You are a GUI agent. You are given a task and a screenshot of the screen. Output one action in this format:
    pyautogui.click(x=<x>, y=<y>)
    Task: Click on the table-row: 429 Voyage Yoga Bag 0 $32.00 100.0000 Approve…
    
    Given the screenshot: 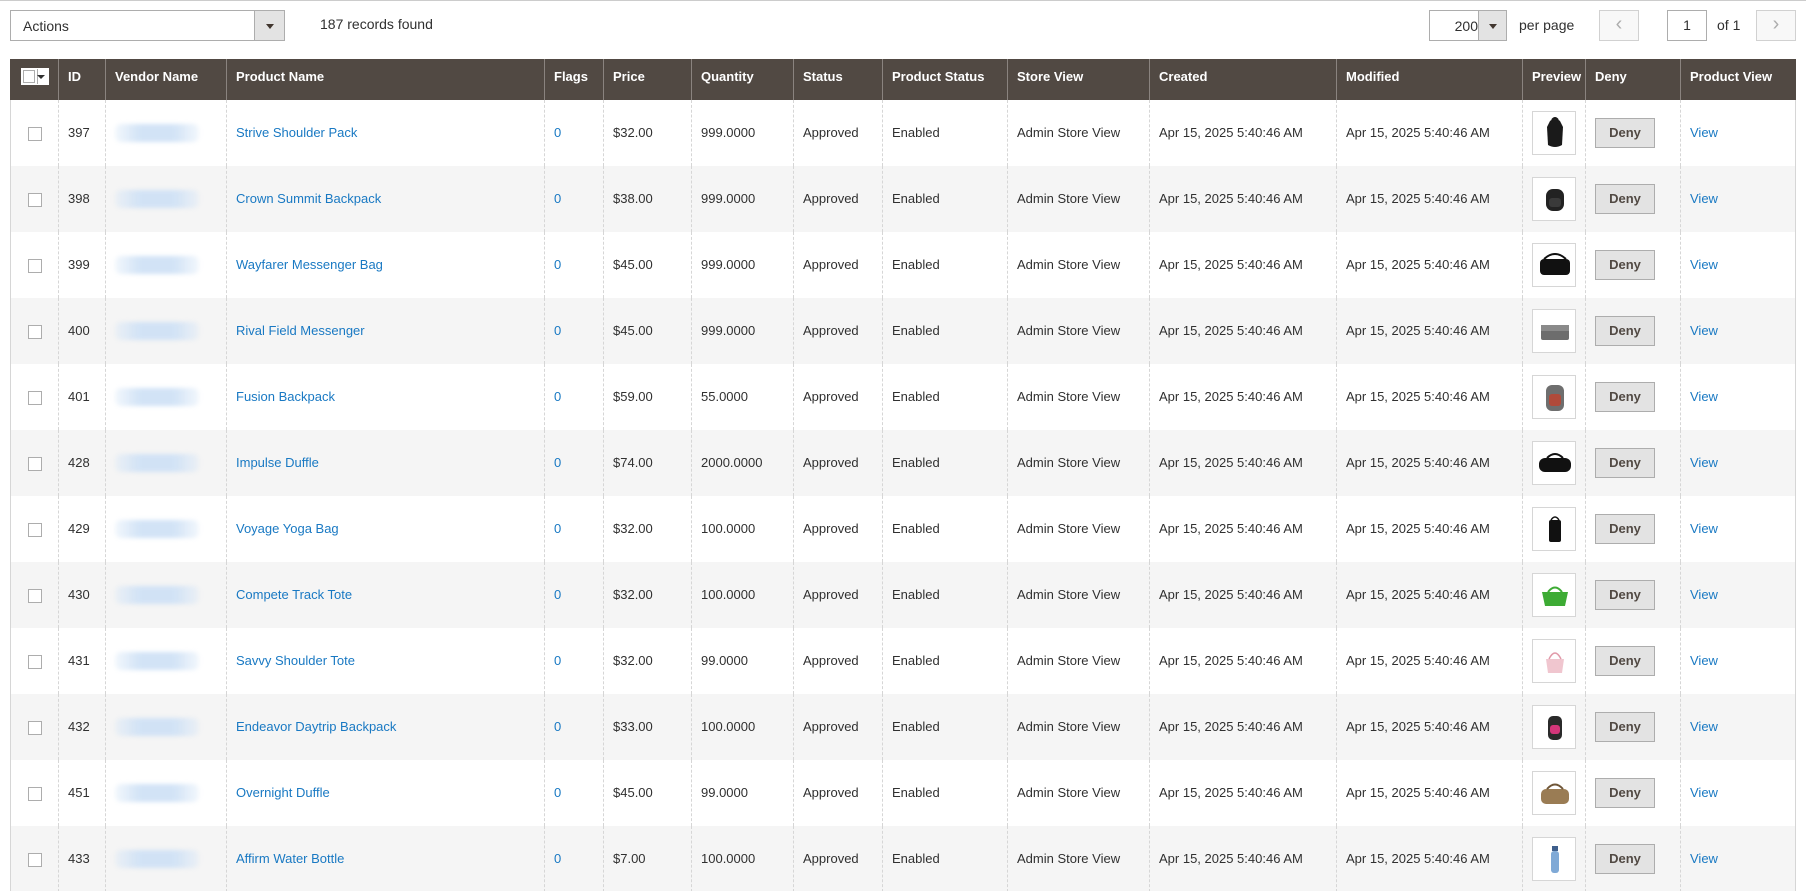 What is the action you would take?
    pyautogui.click(x=903, y=529)
    